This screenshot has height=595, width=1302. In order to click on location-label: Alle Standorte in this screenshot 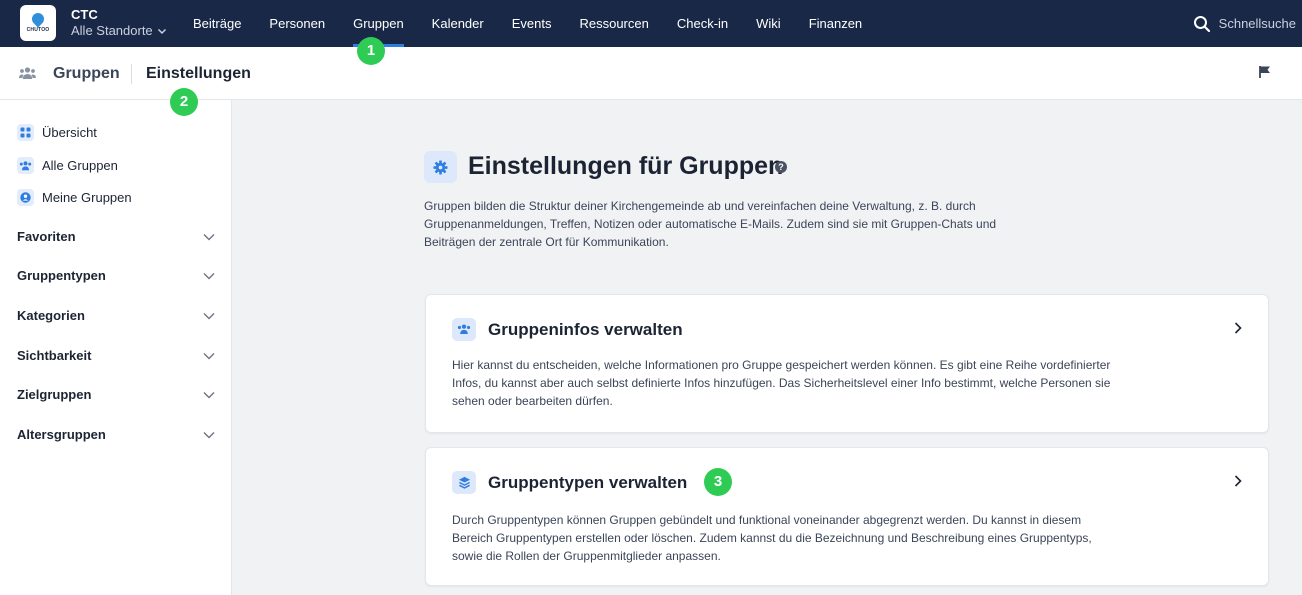, I will do `click(112, 30)`.